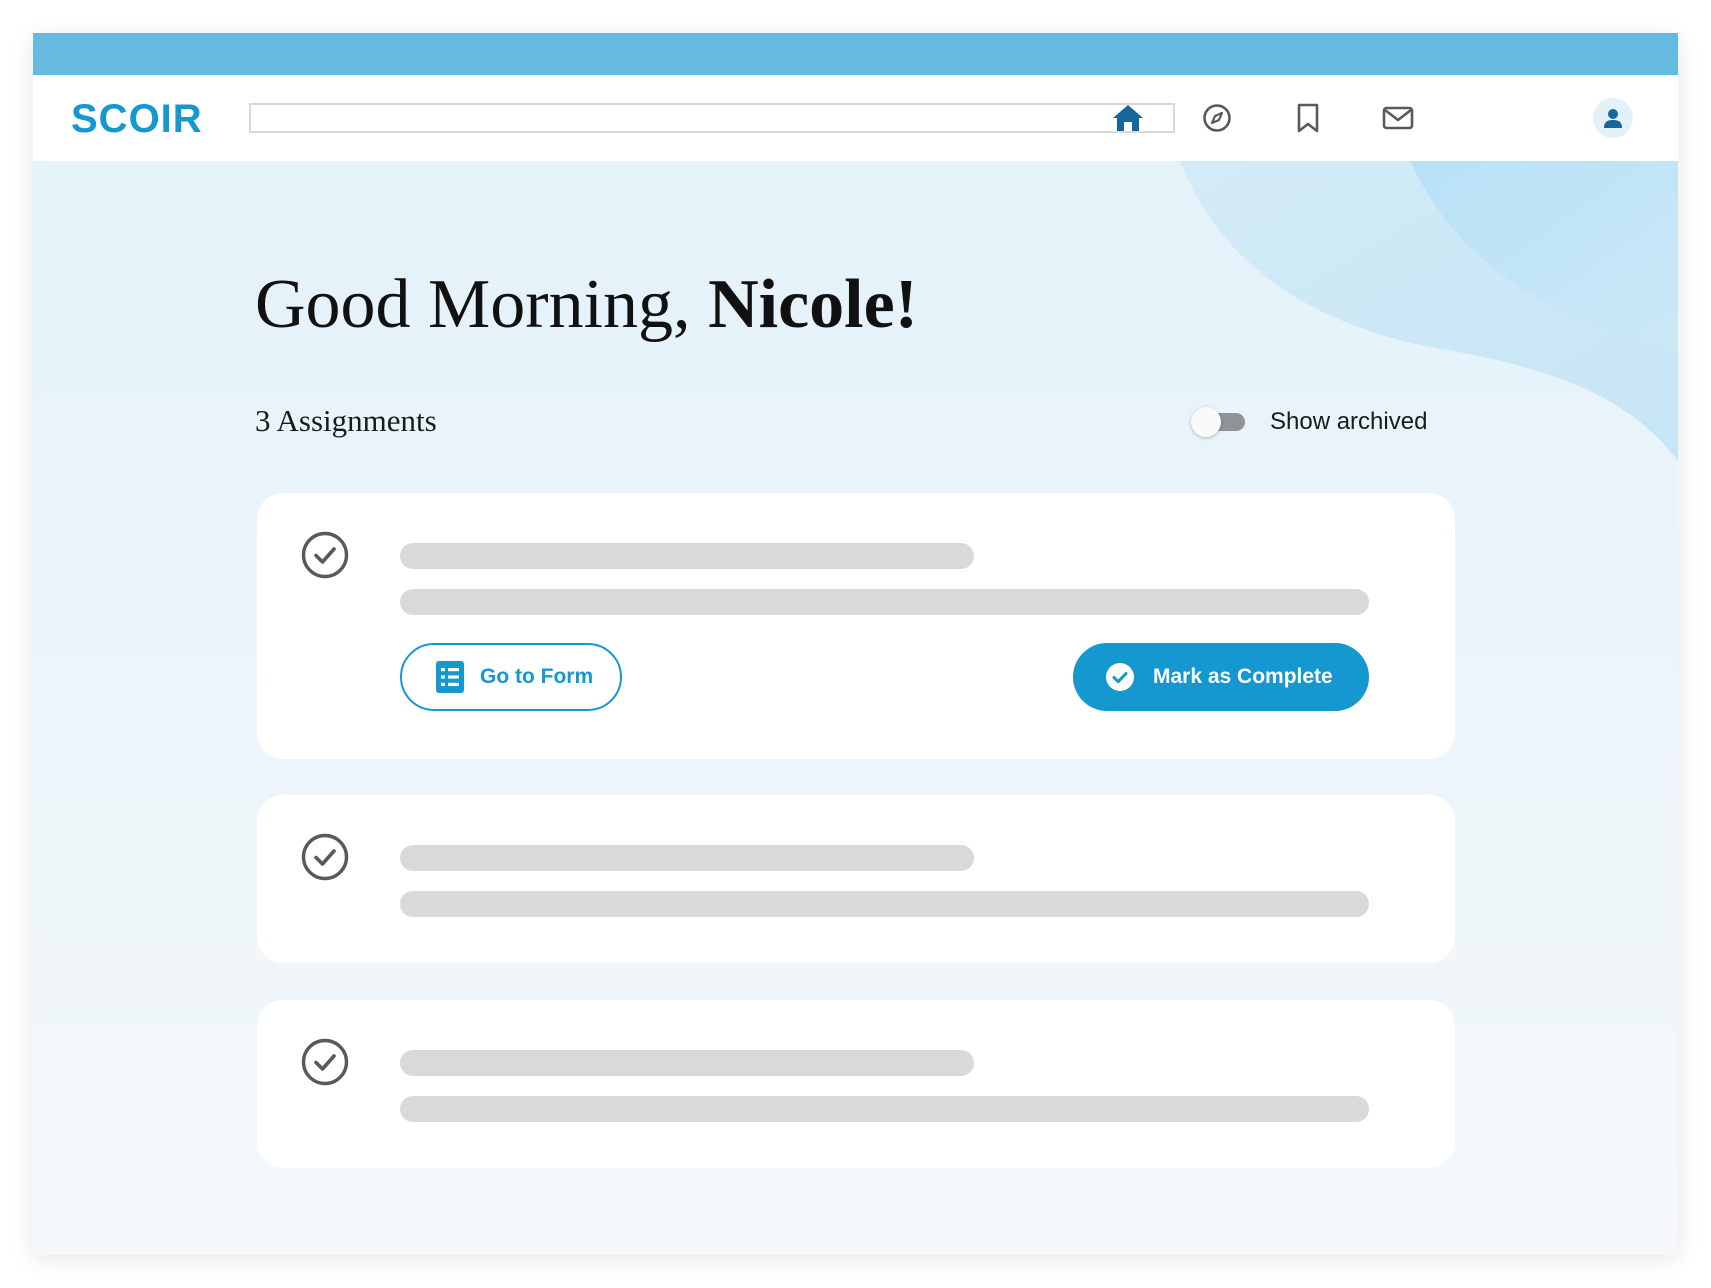 The image size is (1711, 1288). I want to click on show-archived-toggle, so click(1219, 422).